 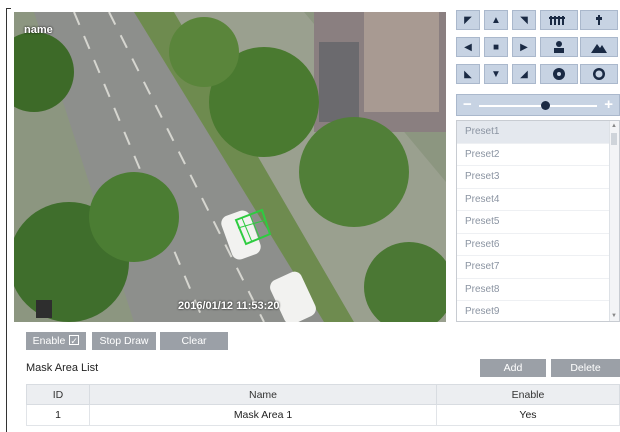 I want to click on arrow-down-right-icon: ◢, so click(x=524, y=74).